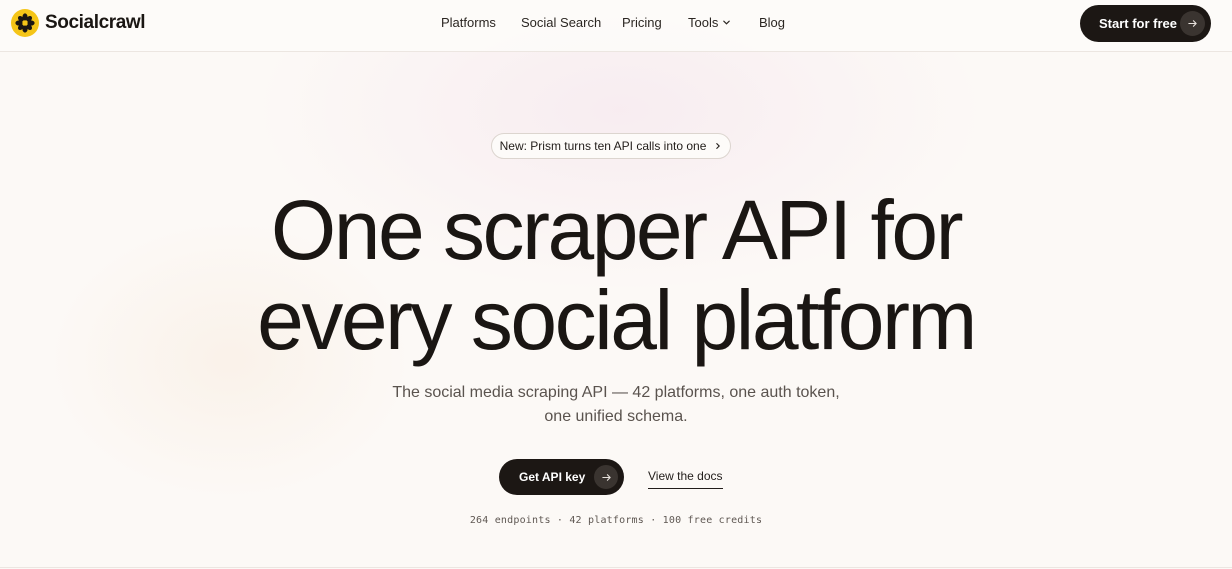 Image resolution: width=1232 pixels, height=569 pixels. What do you see at coordinates (617, 320) in the screenshot?
I see `hero-headline-line-2: every social platform` at bounding box center [617, 320].